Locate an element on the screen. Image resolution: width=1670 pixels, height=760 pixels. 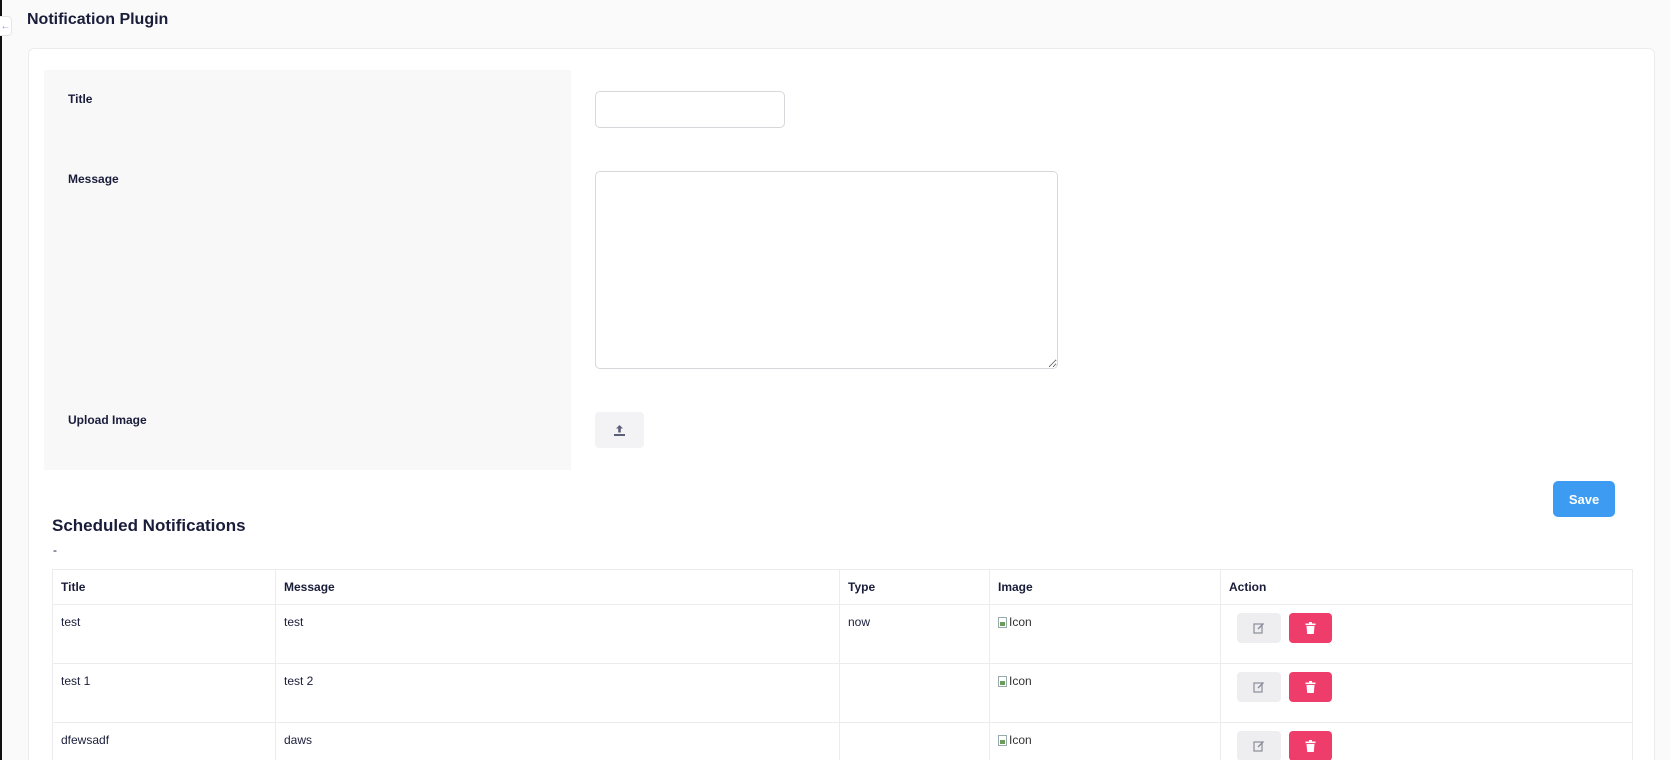
cell-message: test 2 is located at coordinates (557, 693).